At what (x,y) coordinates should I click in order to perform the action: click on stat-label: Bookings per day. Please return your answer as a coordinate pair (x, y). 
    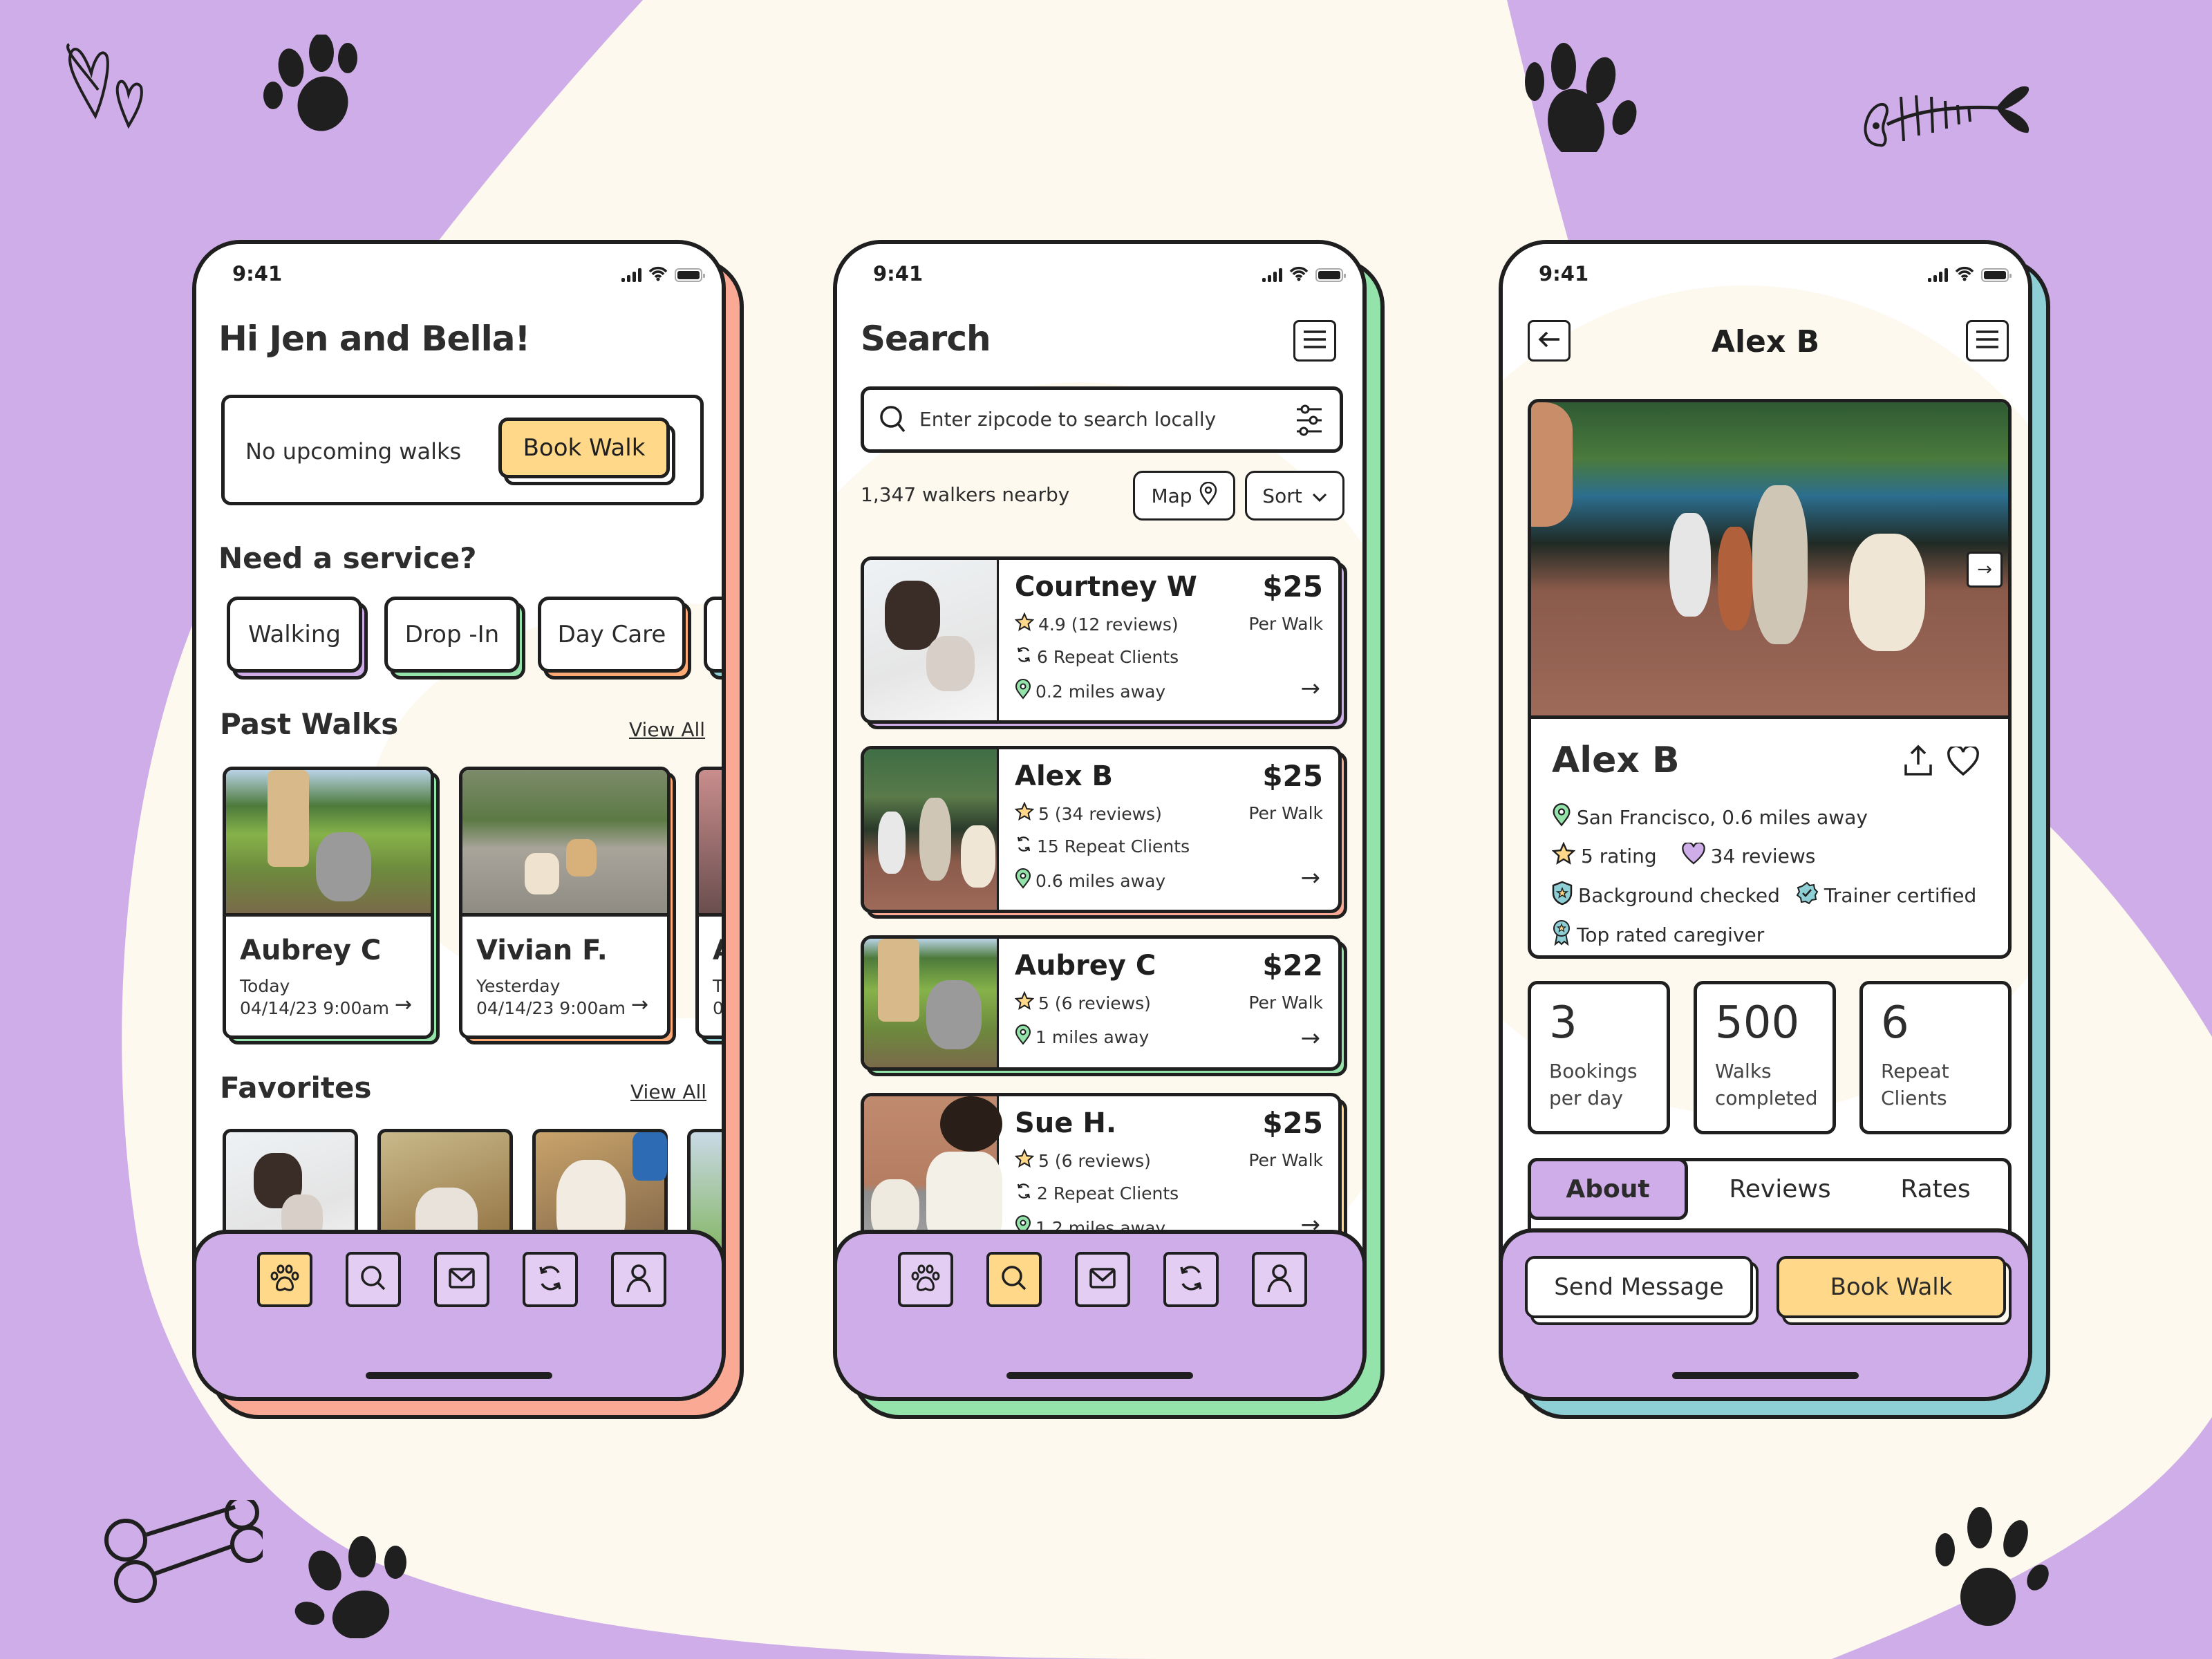
    Looking at the image, I should click on (1593, 1085).